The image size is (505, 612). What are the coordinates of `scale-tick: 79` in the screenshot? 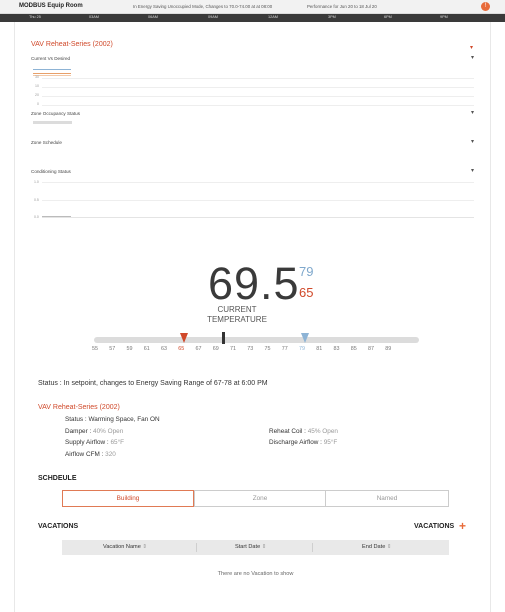 It's located at (302, 349).